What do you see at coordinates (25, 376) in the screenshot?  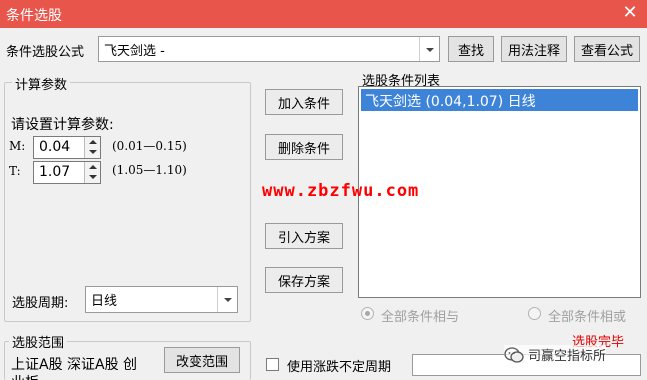 I see `range-text-line2: 业板` at bounding box center [25, 376].